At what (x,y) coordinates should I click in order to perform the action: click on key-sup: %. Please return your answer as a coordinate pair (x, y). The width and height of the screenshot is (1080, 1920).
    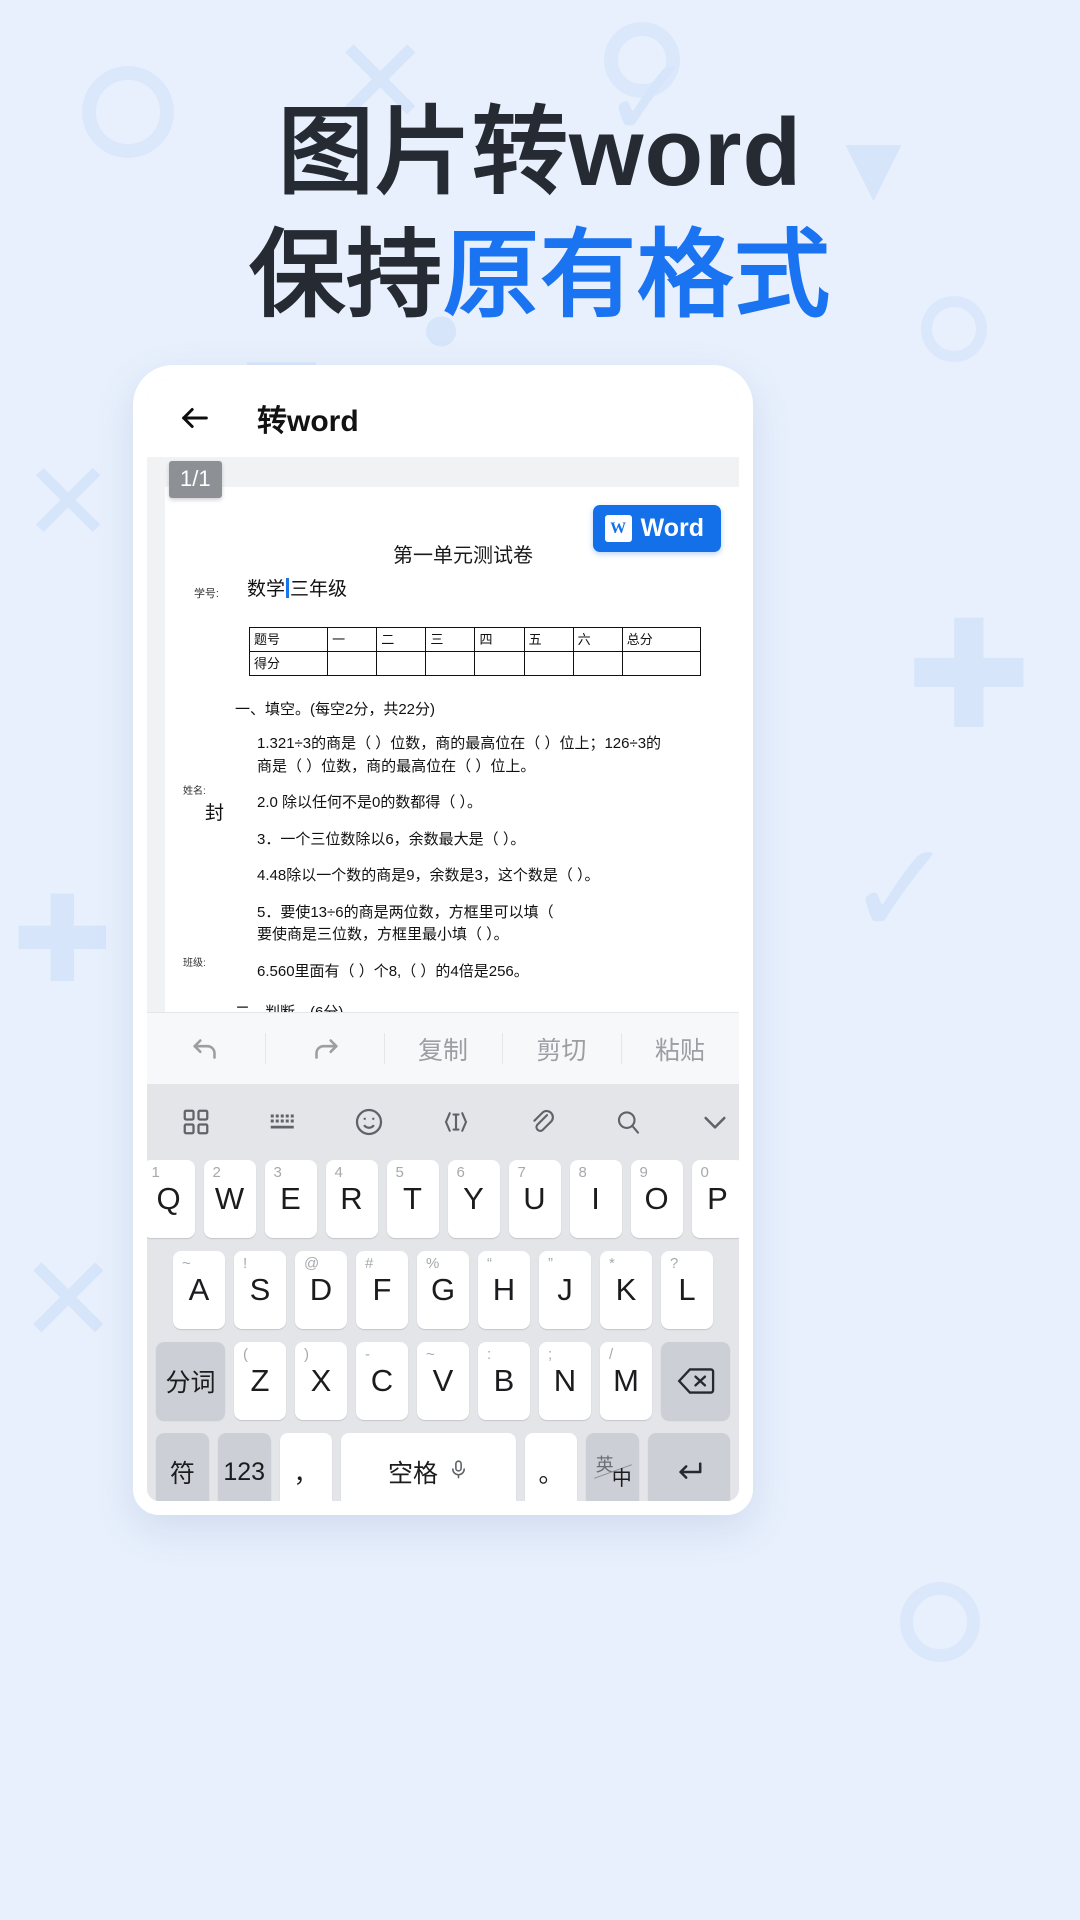
    Looking at the image, I should click on (433, 1263).